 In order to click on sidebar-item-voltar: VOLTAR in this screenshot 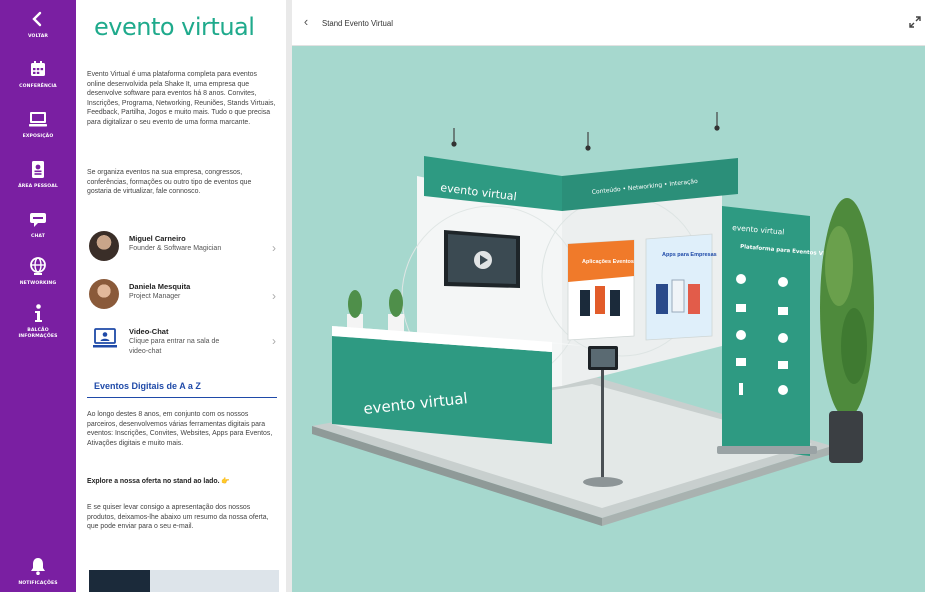, I will do `click(38, 24)`.